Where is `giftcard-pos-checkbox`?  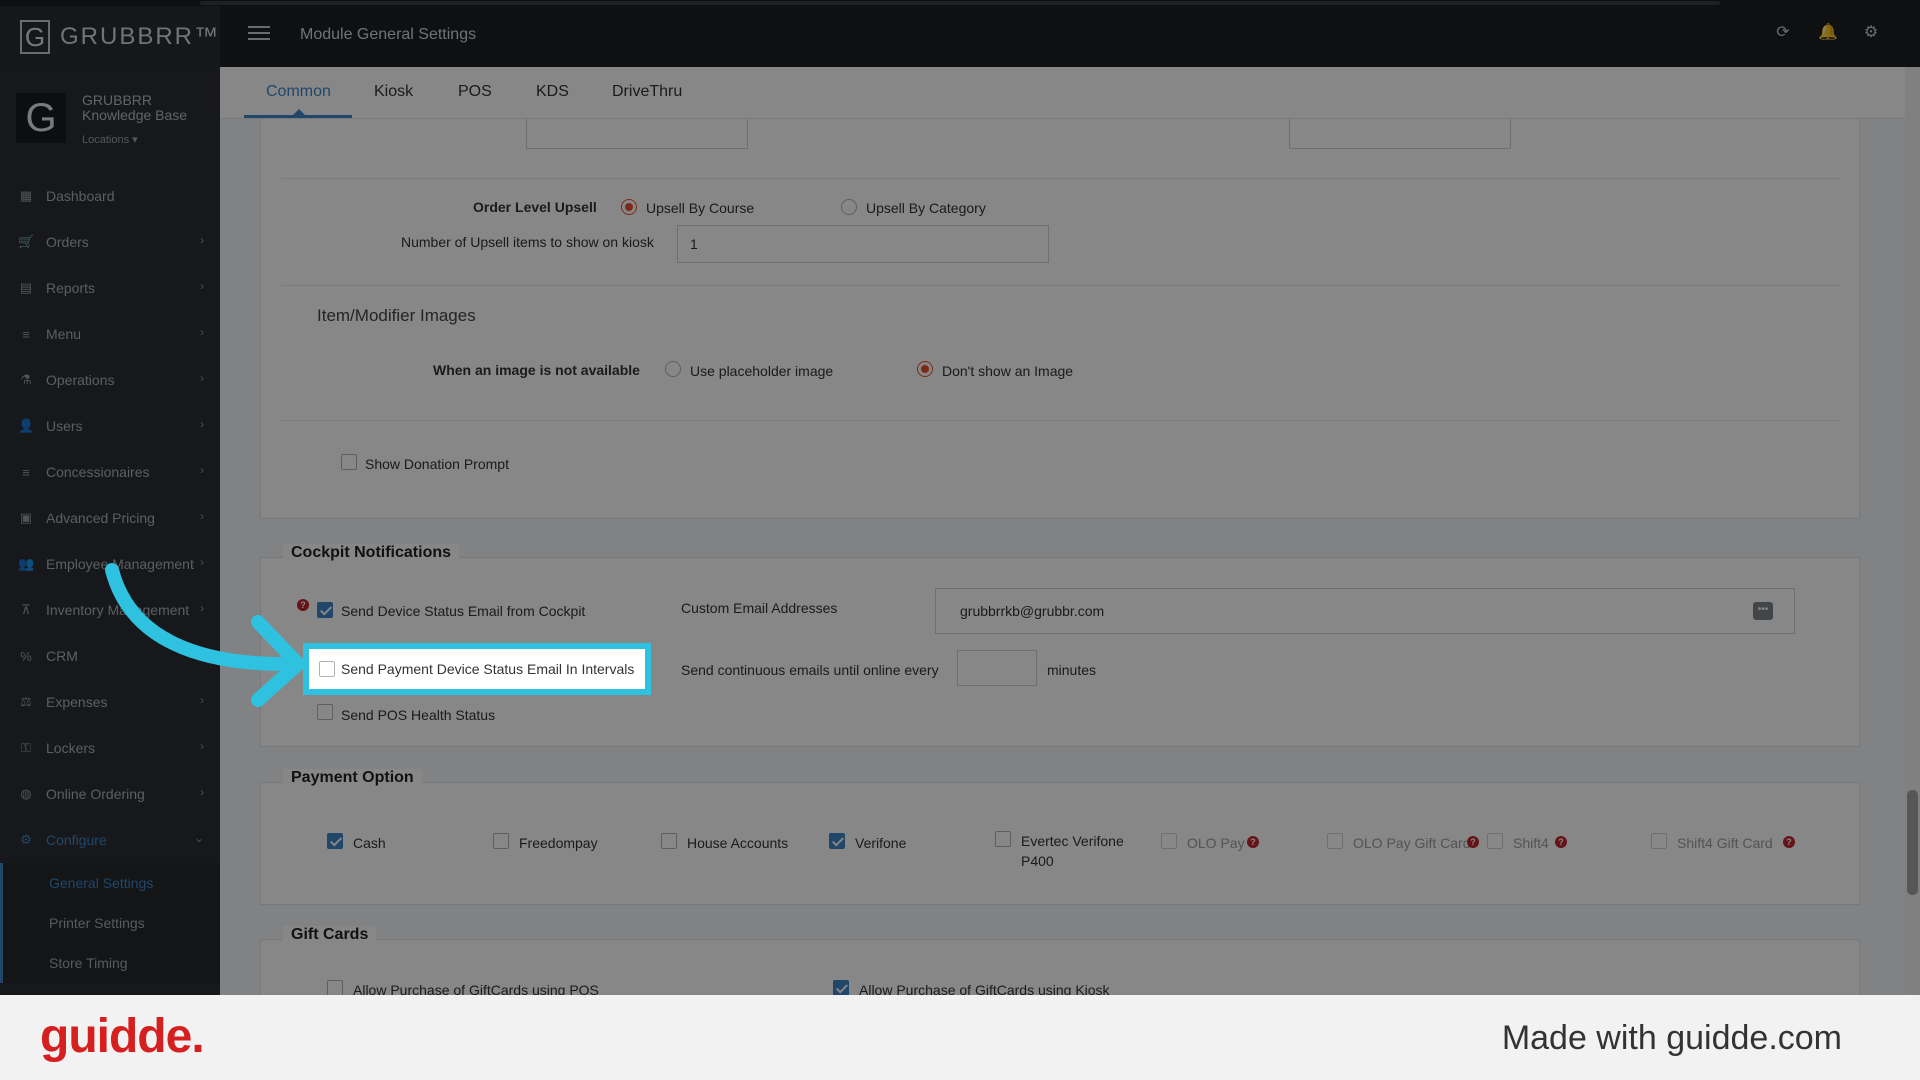 giftcard-pos-checkbox is located at coordinates (335, 987).